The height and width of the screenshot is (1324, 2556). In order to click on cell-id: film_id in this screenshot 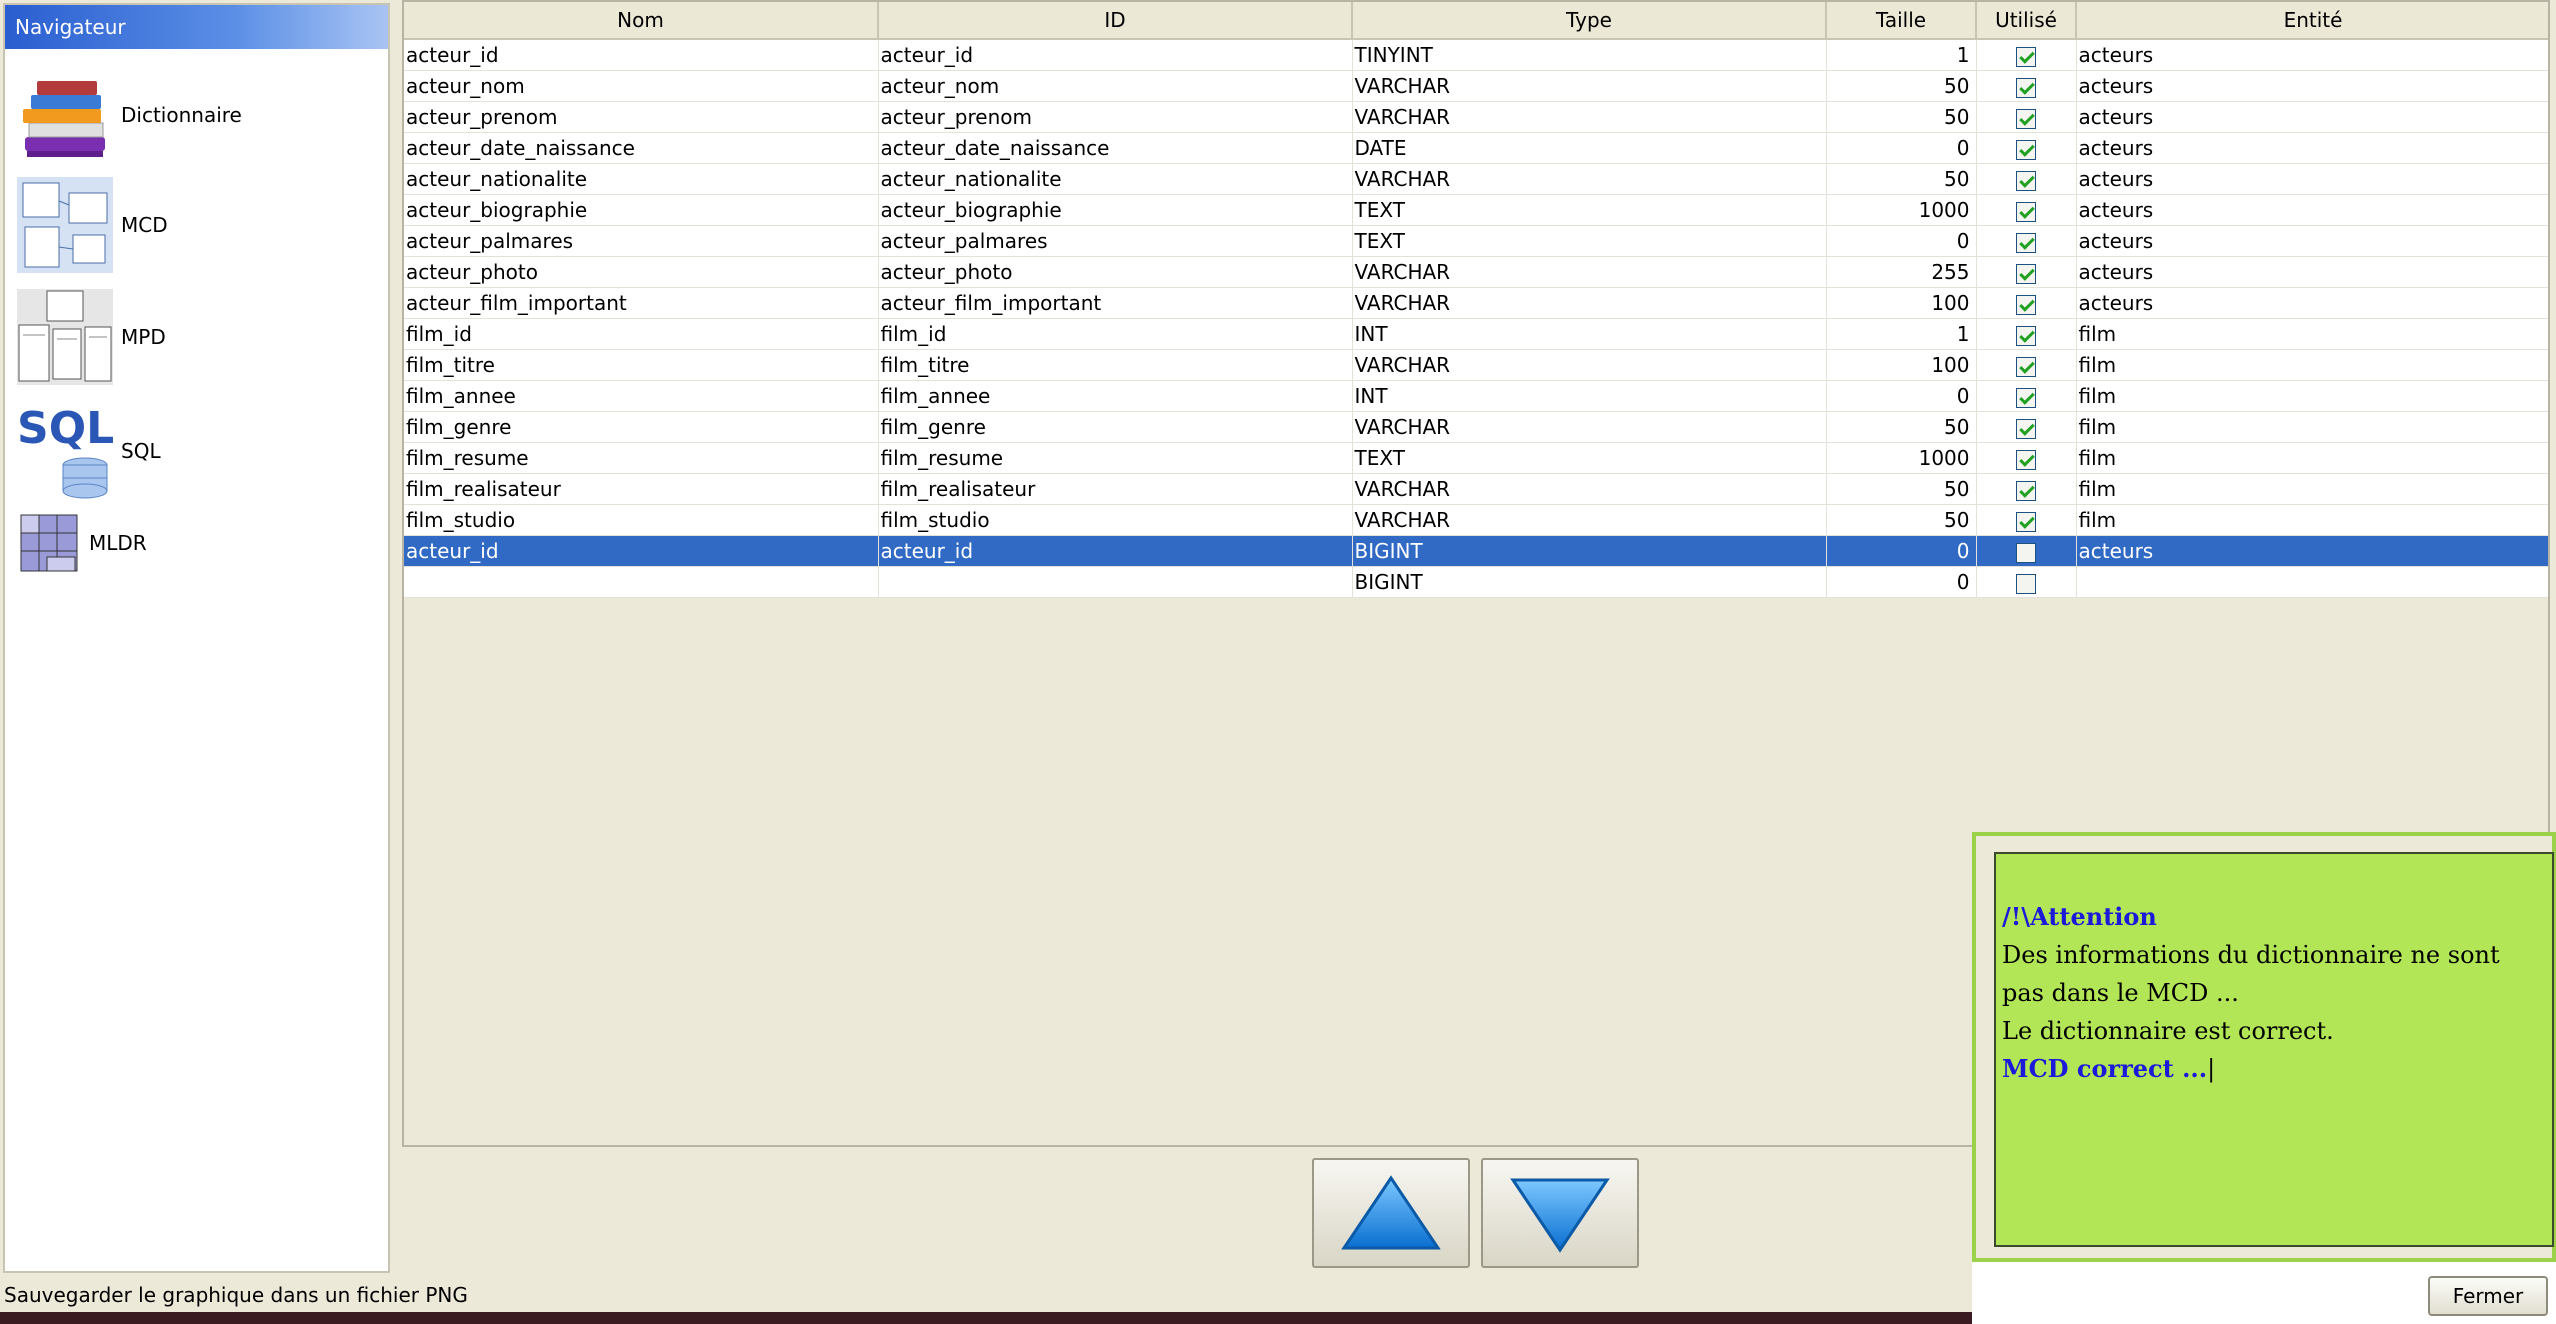, I will do `click(1115, 334)`.